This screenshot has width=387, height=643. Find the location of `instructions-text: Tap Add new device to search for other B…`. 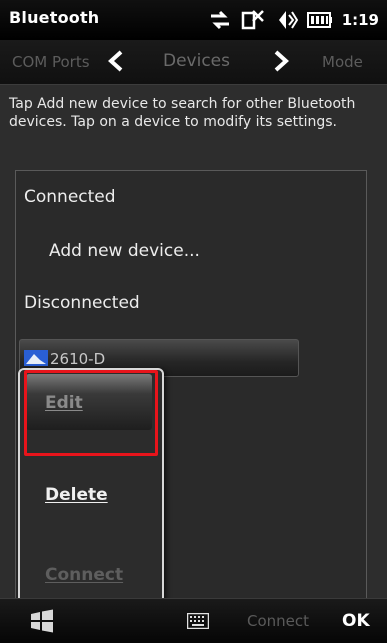

instructions-text: Tap Add new device to search for other B… is located at coordinates (182, 113).